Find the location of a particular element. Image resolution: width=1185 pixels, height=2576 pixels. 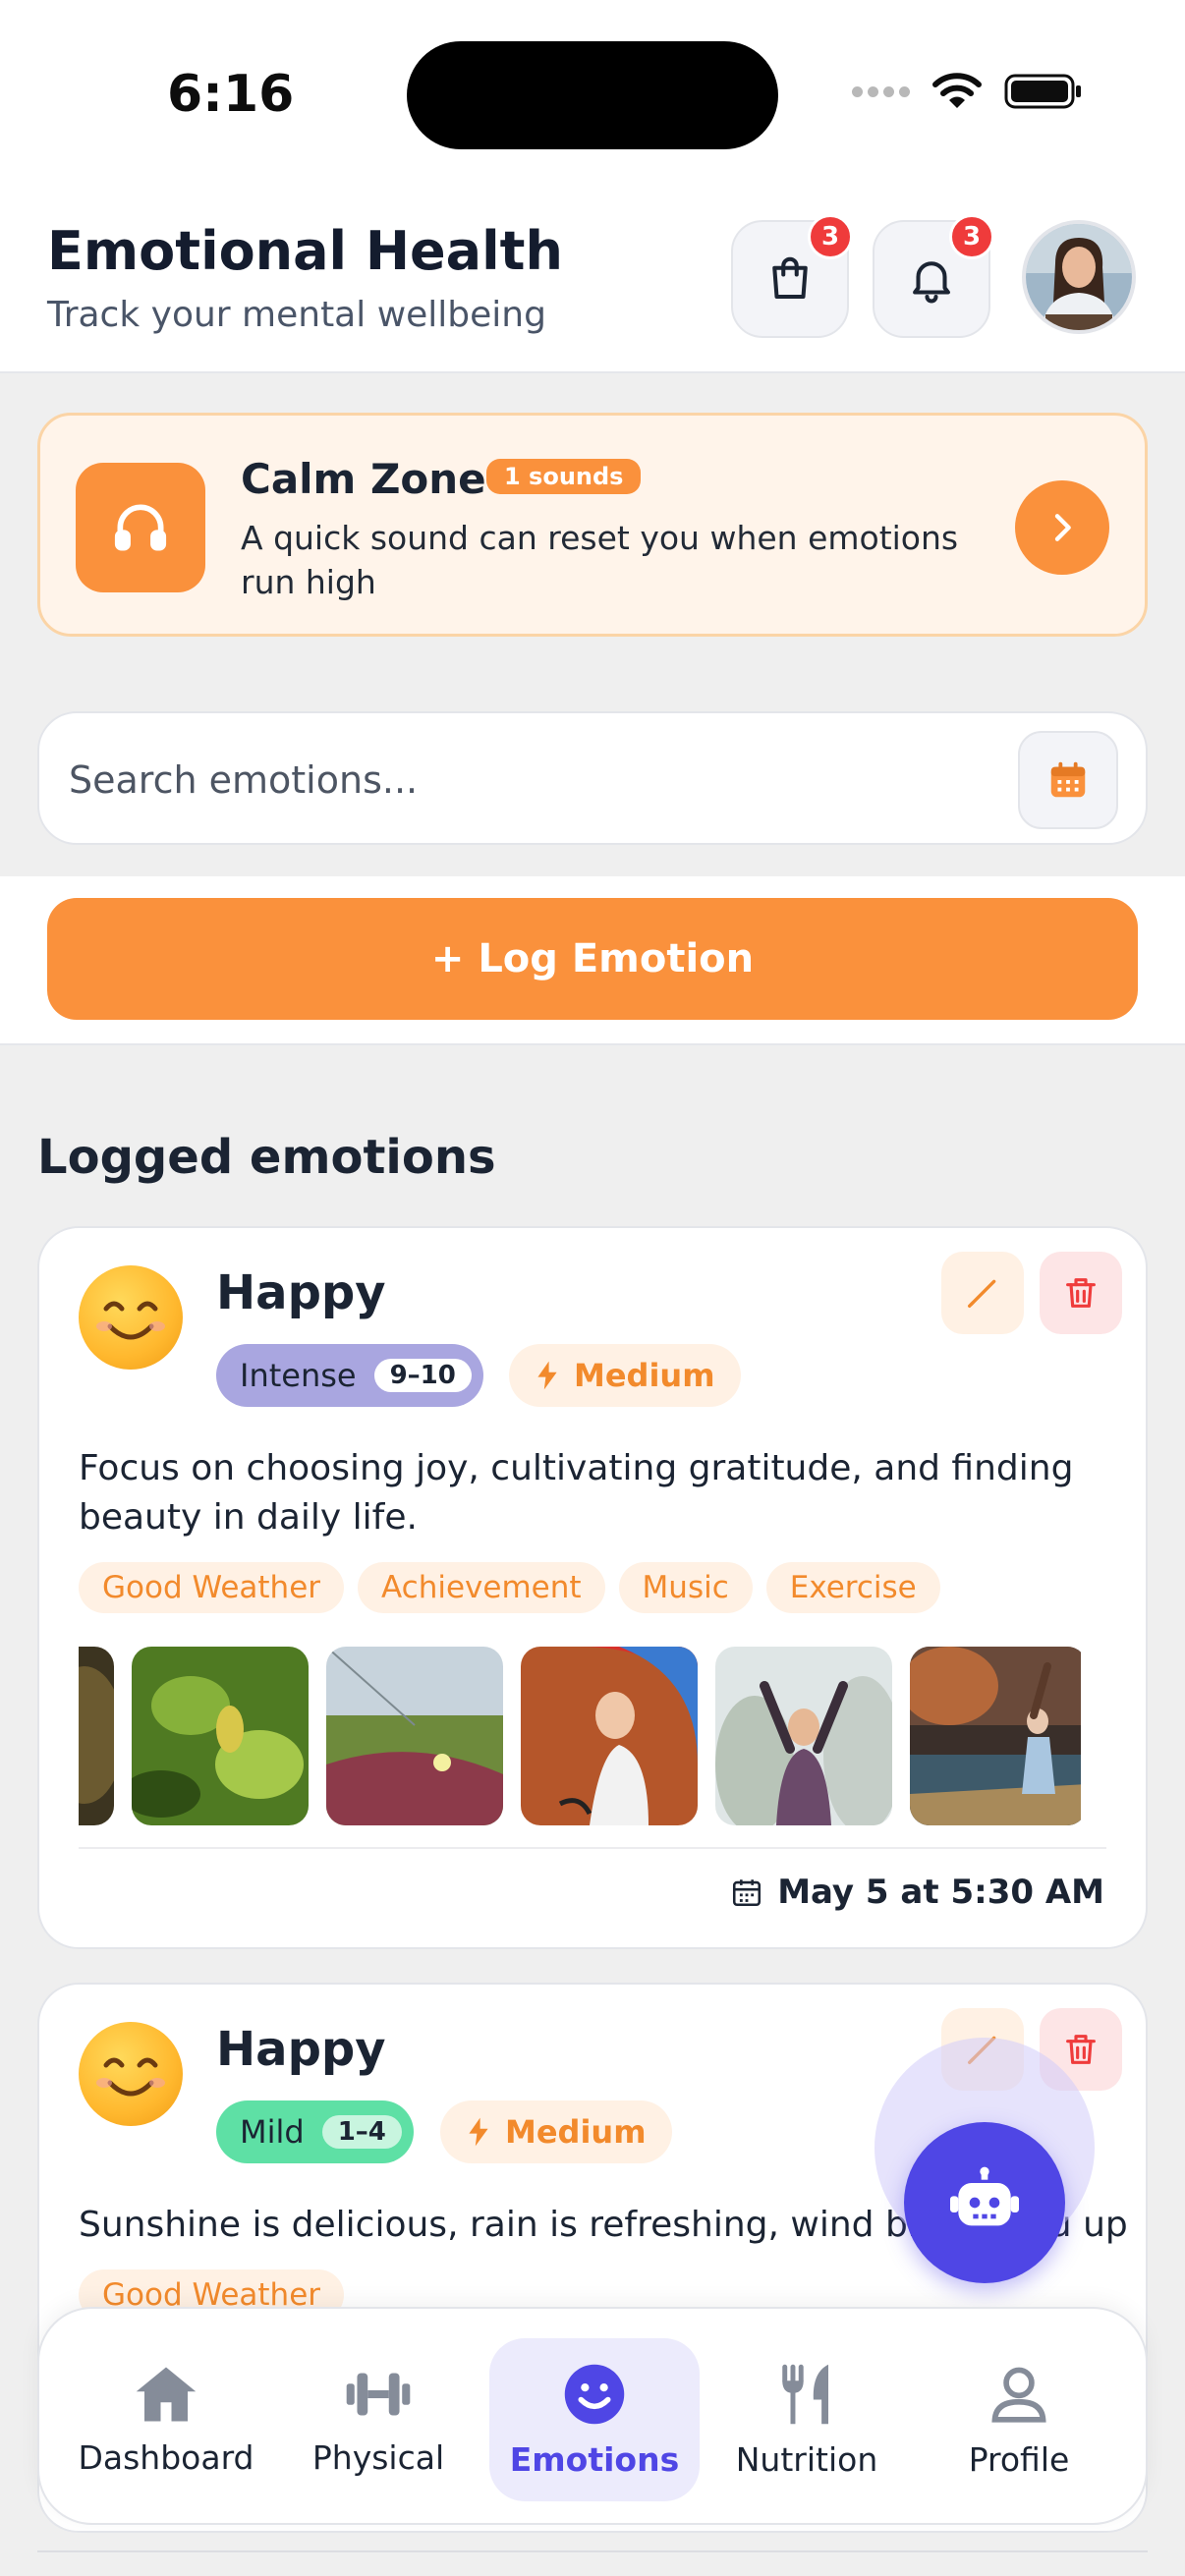

ai-assistant-button is located at coordinates (985, 2202).